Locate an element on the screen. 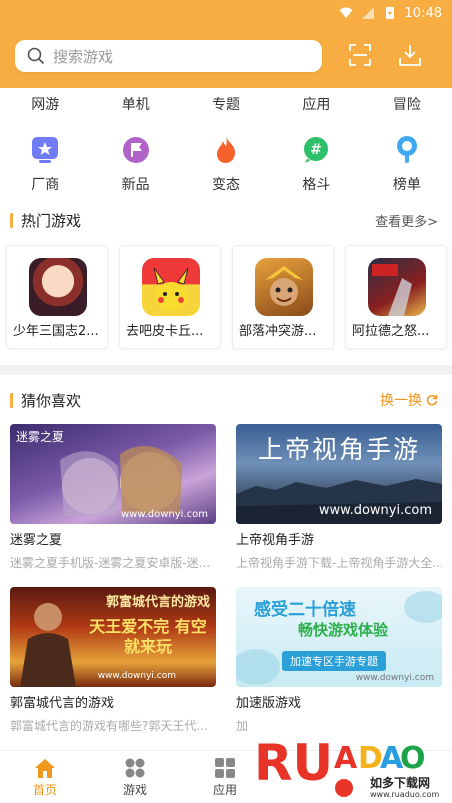 This screenshot has height=803, width=452. tab-online: 网游 is located at coordinates (45, 105).